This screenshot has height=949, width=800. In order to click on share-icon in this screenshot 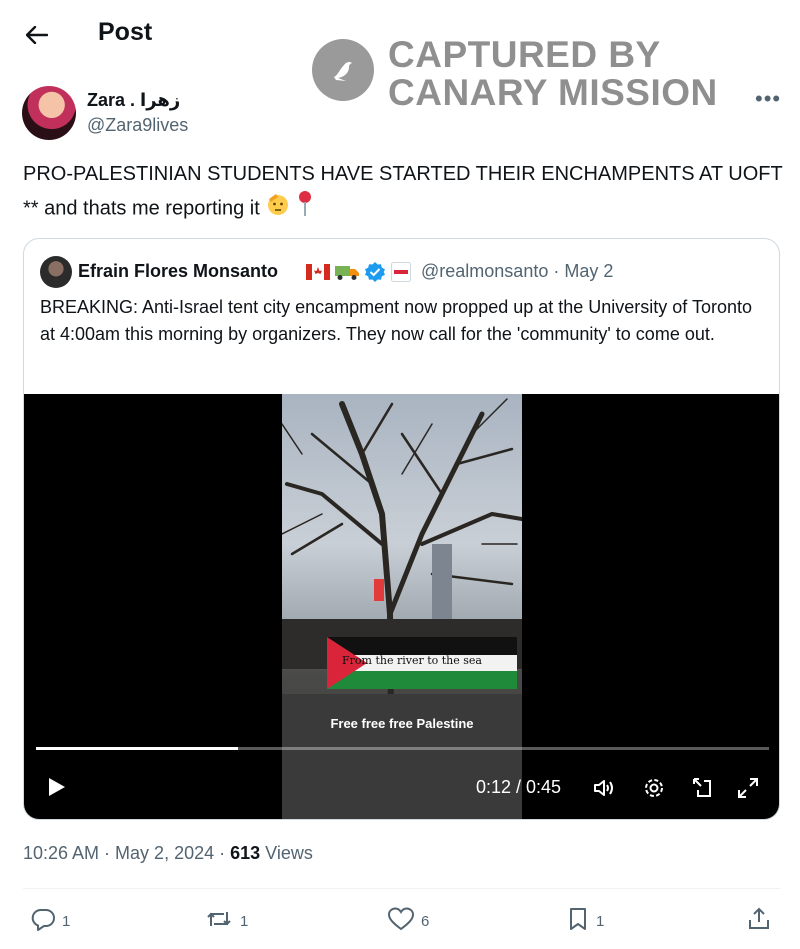, I will do `click(759, 921)`.